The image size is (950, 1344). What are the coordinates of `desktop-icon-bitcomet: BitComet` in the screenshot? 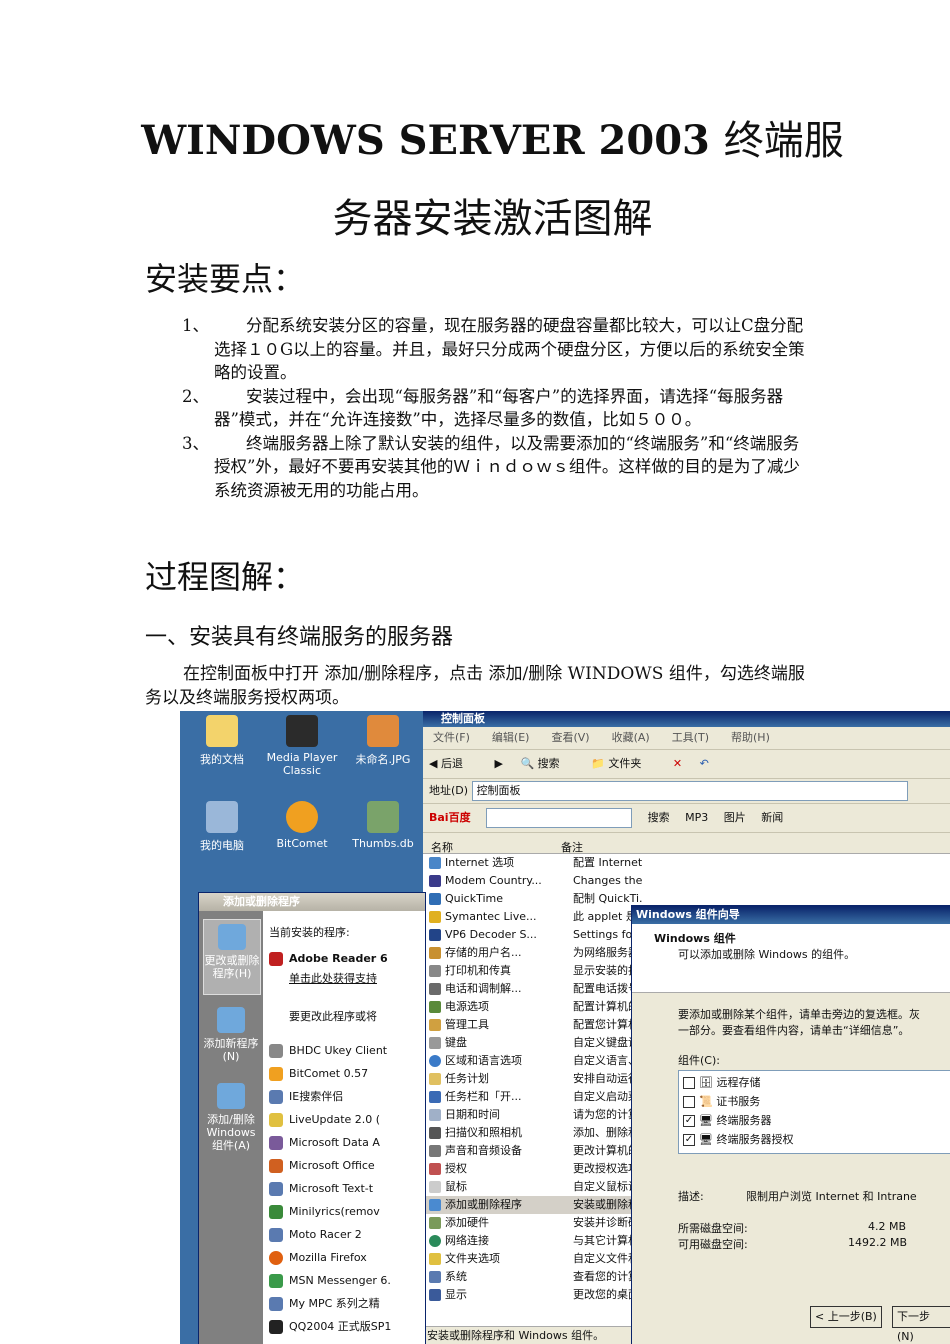 It's located at (302, 825).